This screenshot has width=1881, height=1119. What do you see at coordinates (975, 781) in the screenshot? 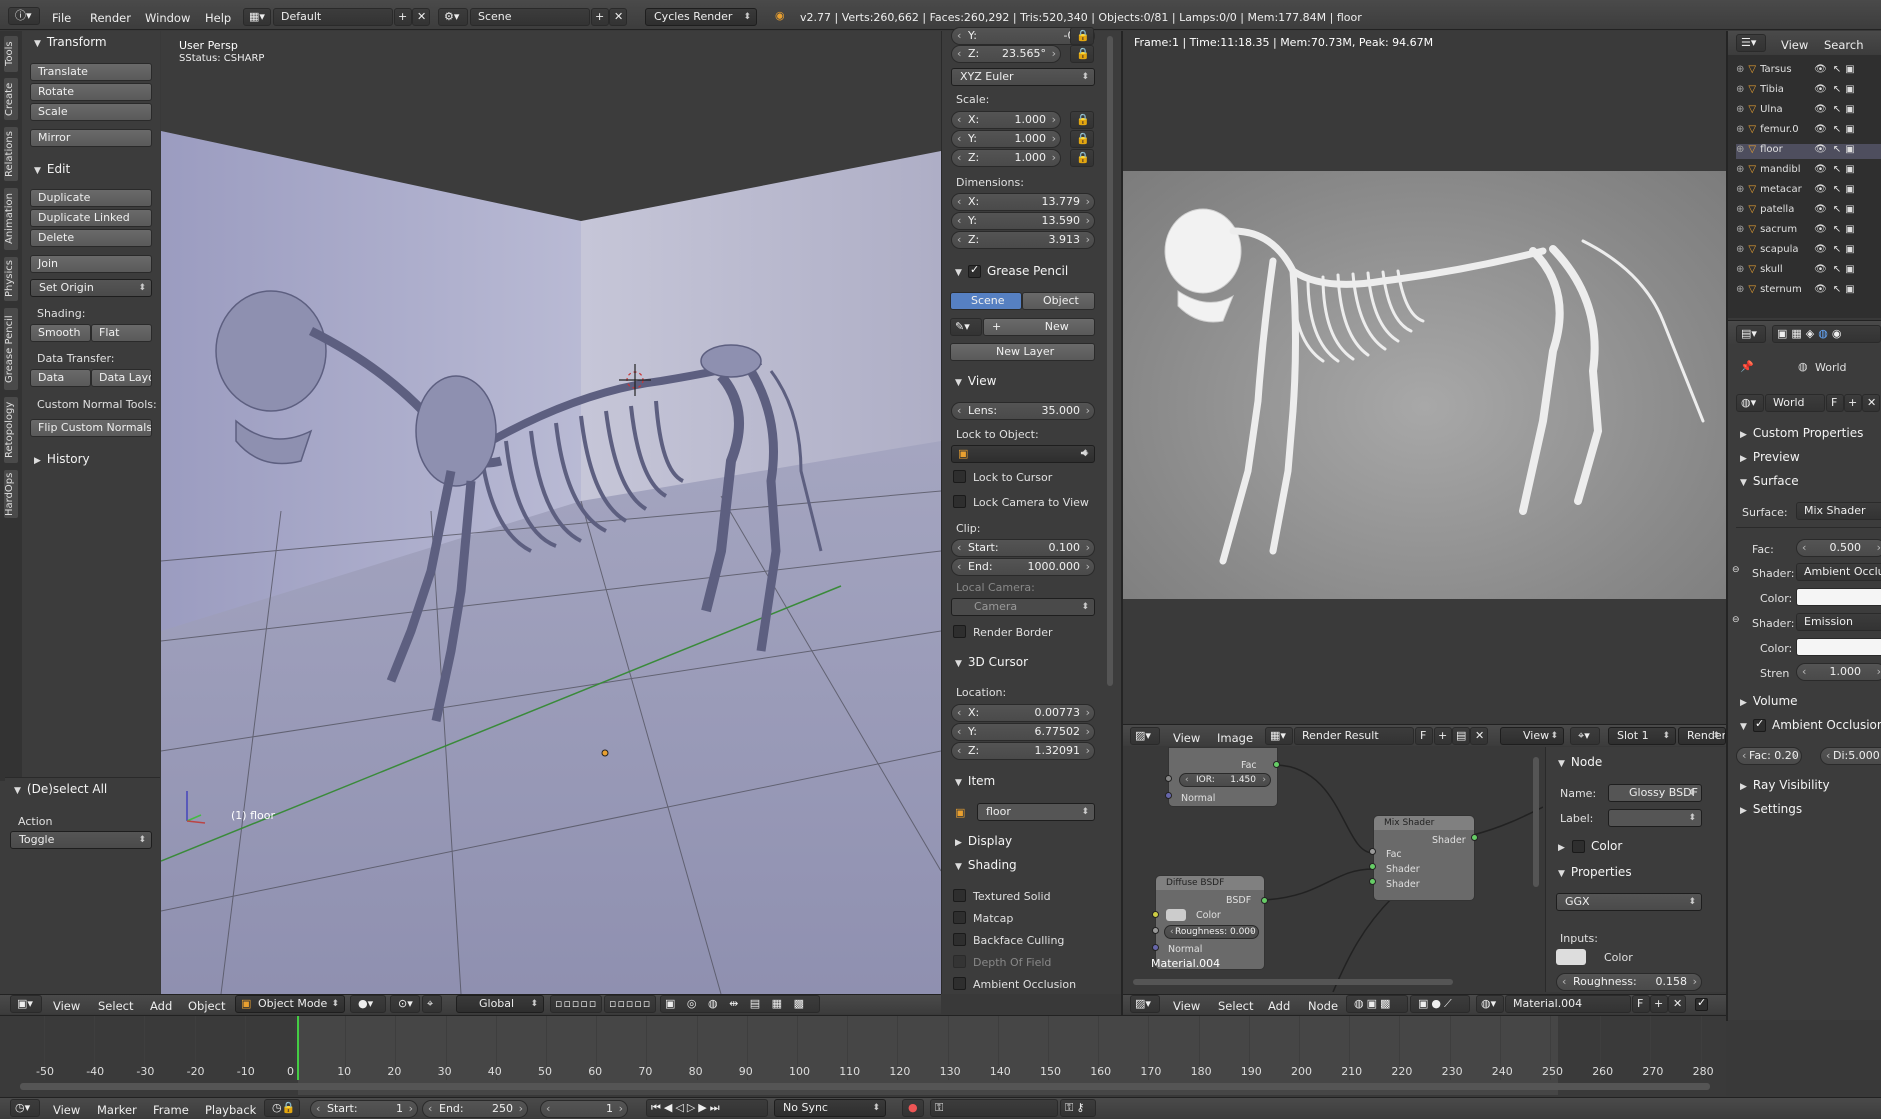
I see `item-panel-header: ▼ Item` at bounding box center [975, 781].